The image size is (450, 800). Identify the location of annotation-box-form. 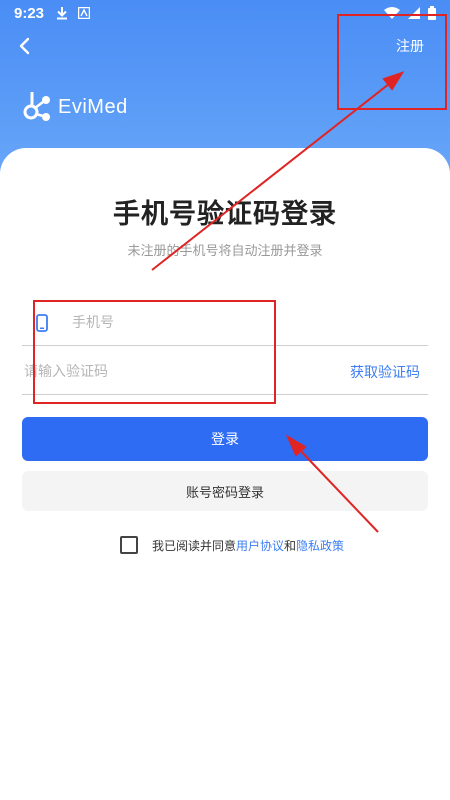
(154, 352).